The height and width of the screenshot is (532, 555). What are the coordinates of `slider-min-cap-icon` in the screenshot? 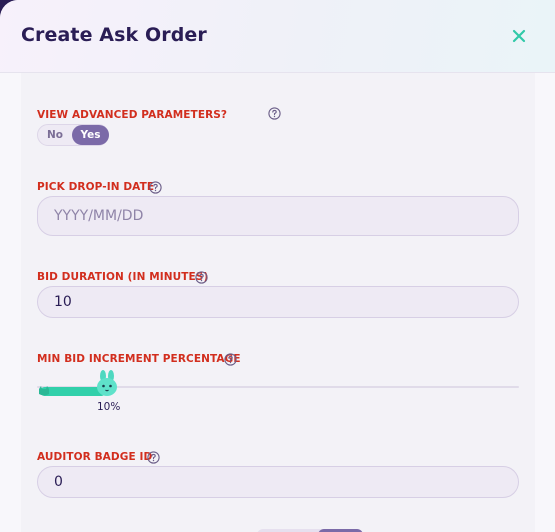 It's located at (44, 391).